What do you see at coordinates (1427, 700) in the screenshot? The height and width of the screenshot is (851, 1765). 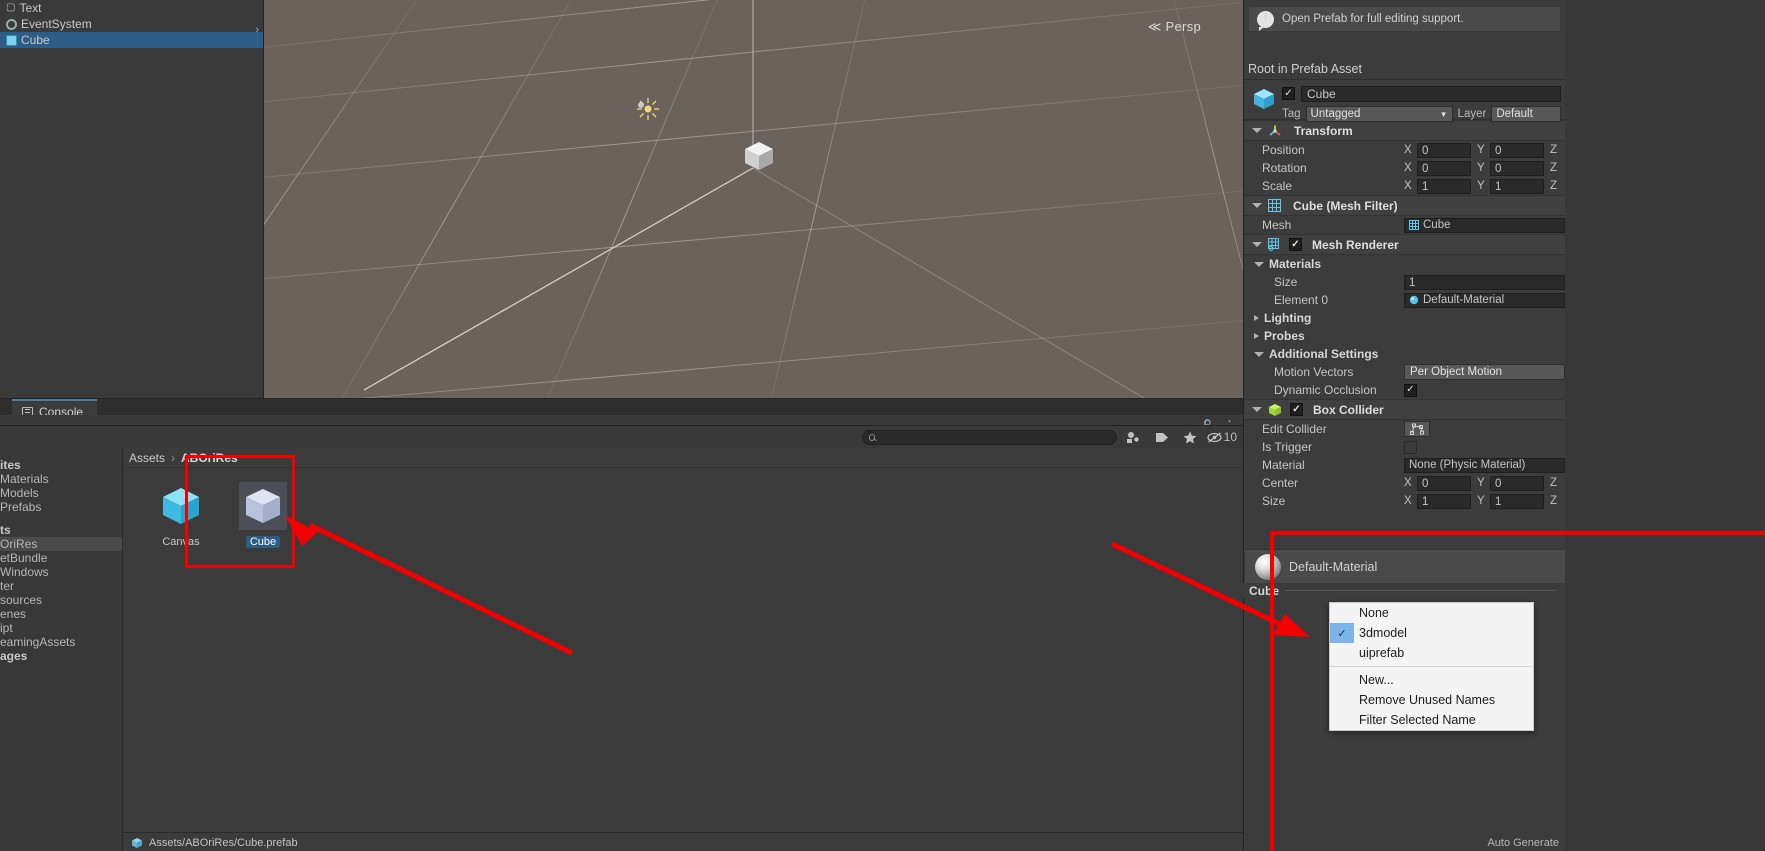 I see `menu-item-label: Remove Unused Names` at bounding box center [1427, 700].